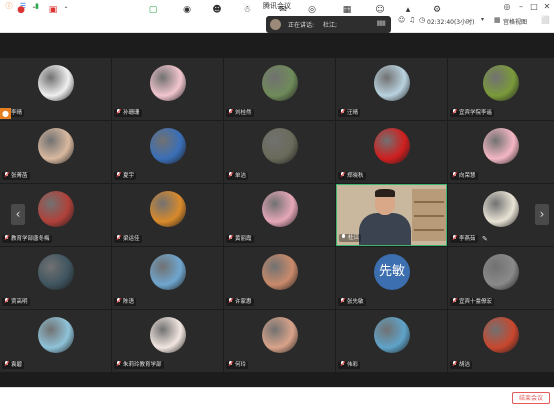 This screenshot has height=407, width=554. Describe the element at coordinates (507, 6) in the screenshot. I see `pin-icon: ◎` at that location.